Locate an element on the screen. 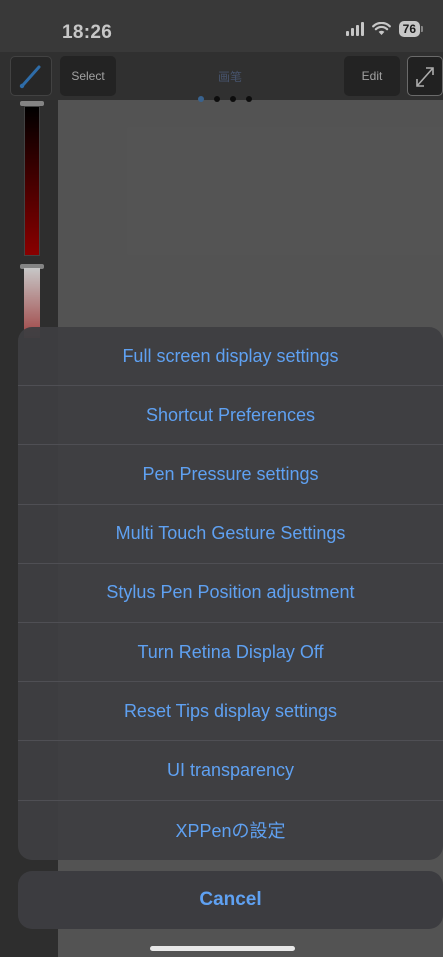 The image size is (443, 957). cancel-button: Cancel is located at coordinates (230, 900).